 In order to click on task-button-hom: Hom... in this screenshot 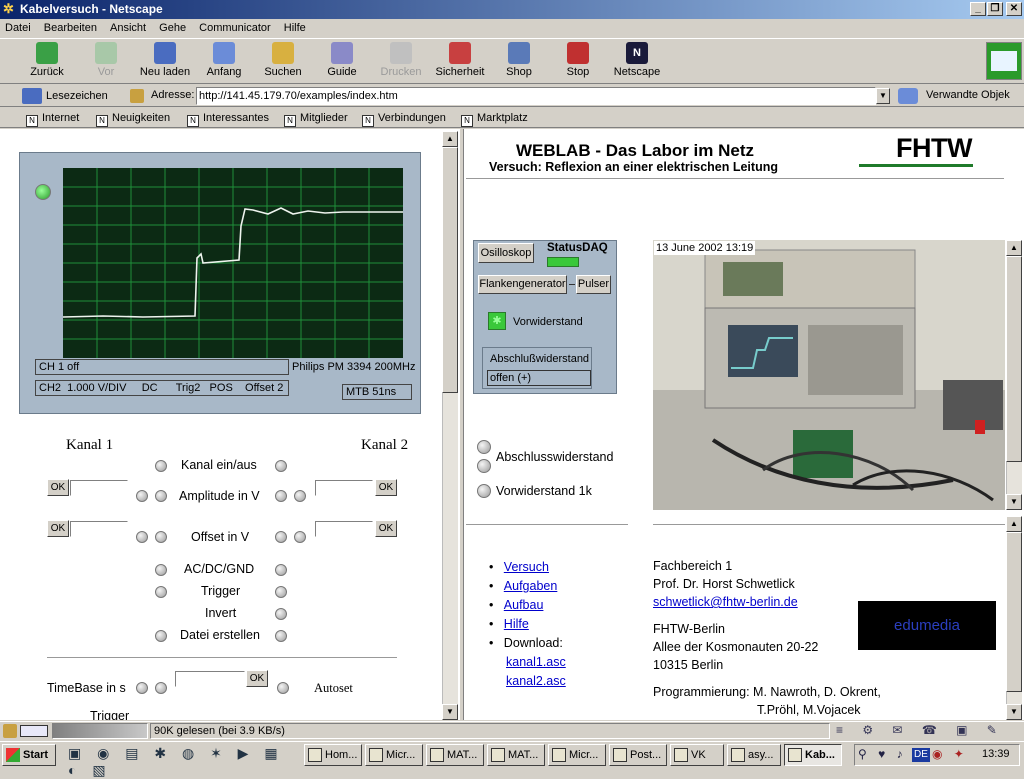, I will do `click(333, 755)`.